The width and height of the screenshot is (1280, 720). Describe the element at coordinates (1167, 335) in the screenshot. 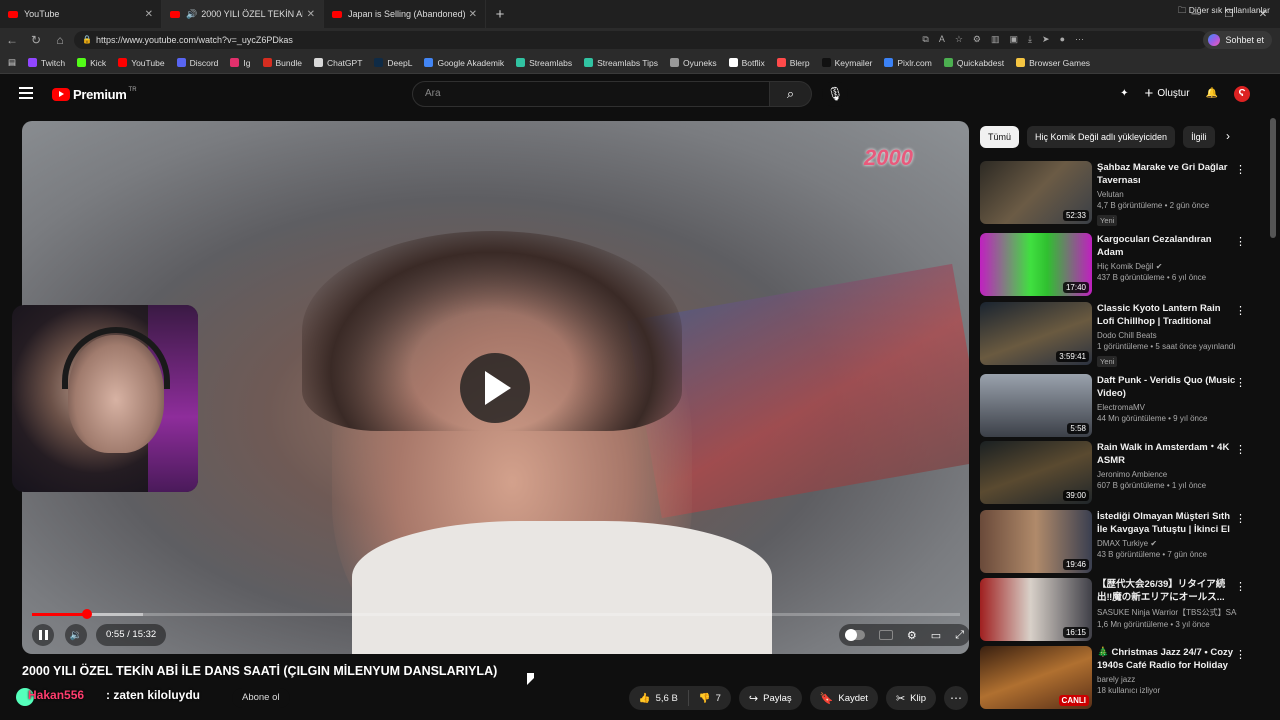

I see `recommendation-channel: Dodo Chill Beats` at that location.